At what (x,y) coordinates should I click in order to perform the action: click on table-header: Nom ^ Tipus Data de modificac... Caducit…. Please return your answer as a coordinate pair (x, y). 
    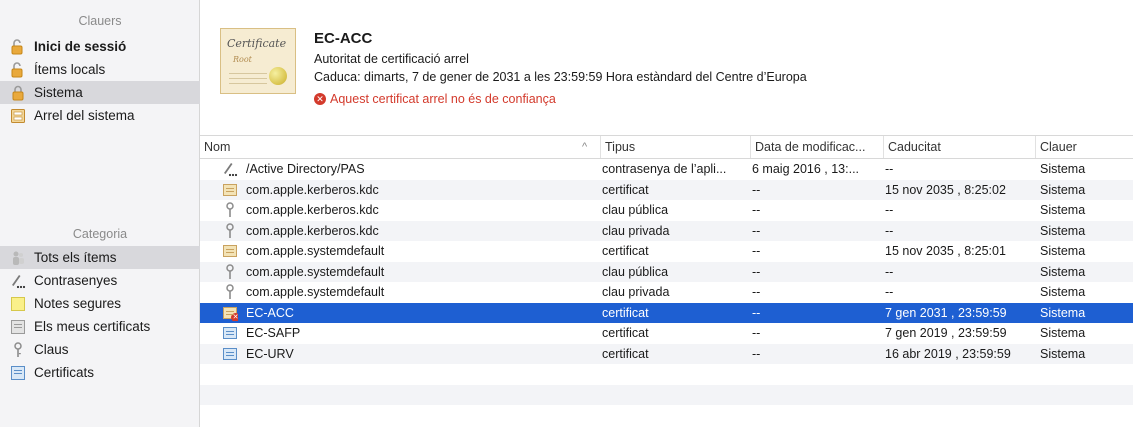
    Looking at the image, I should click on (666, 147).